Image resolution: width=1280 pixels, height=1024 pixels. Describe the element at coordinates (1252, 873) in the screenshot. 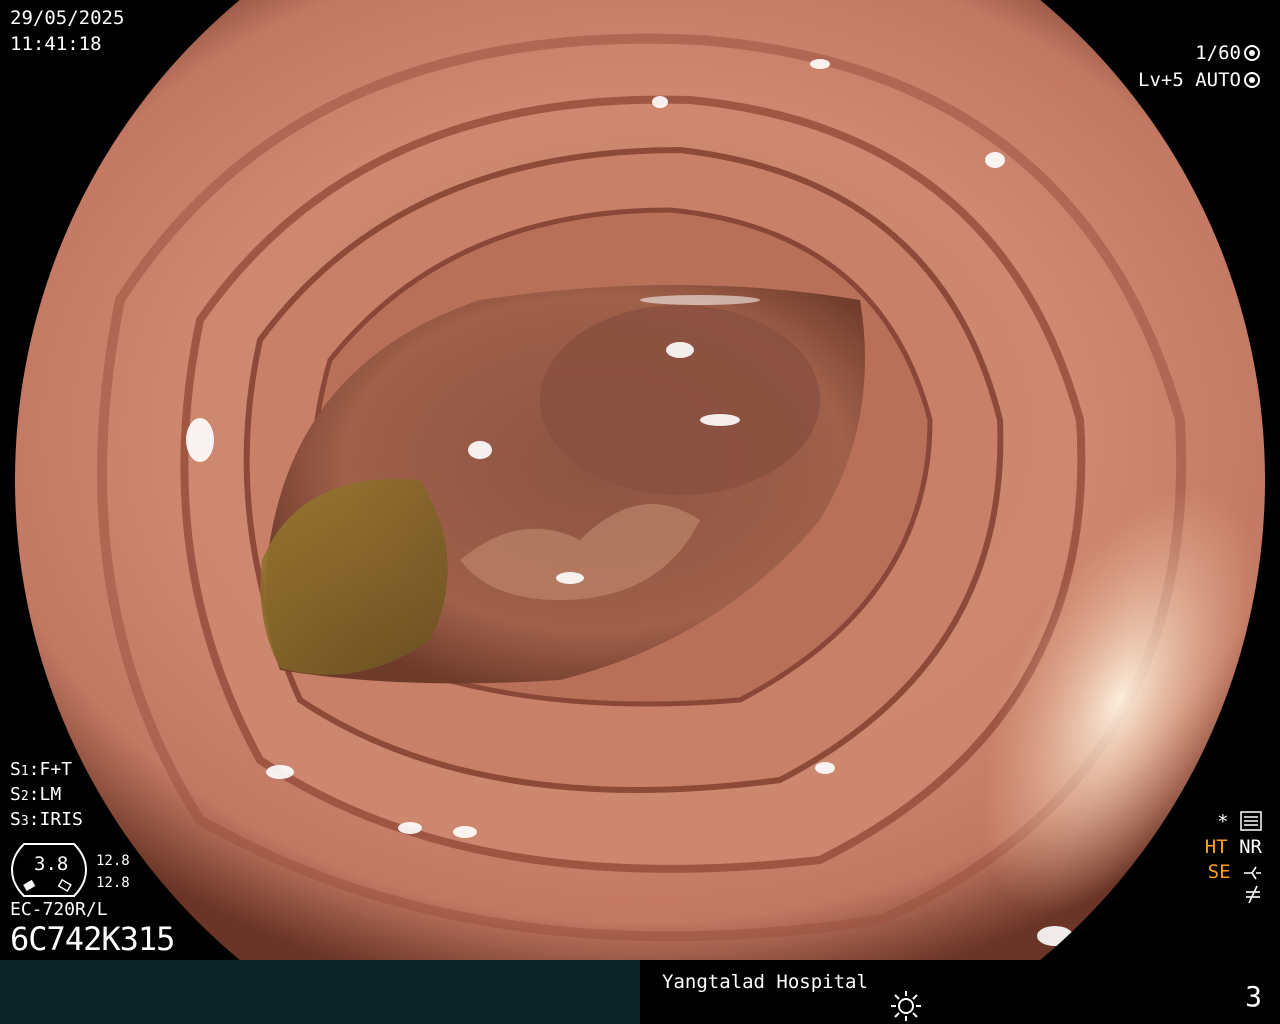

I see `enhance-icon` at that location.